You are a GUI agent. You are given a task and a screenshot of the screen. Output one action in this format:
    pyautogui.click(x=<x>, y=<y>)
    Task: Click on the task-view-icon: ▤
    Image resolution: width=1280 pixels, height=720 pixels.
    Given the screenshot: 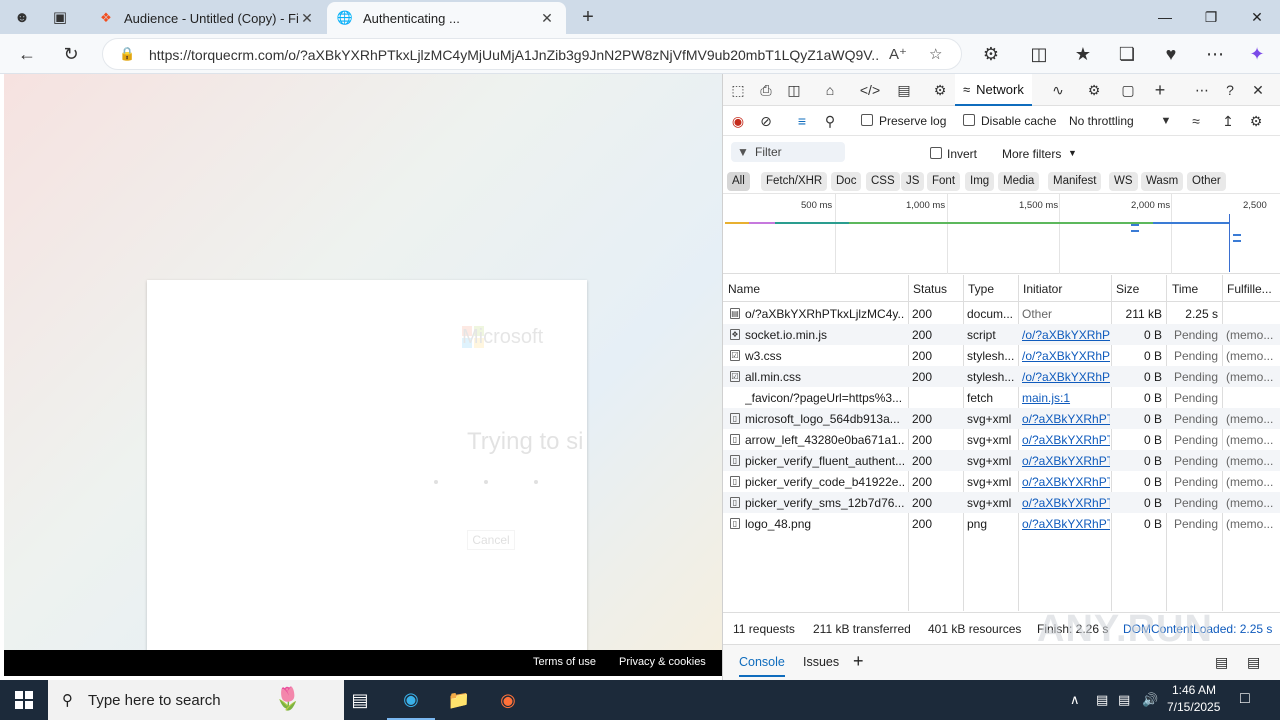 What is the action you would take?
    pyautogui.click(x=360, y=700)
    